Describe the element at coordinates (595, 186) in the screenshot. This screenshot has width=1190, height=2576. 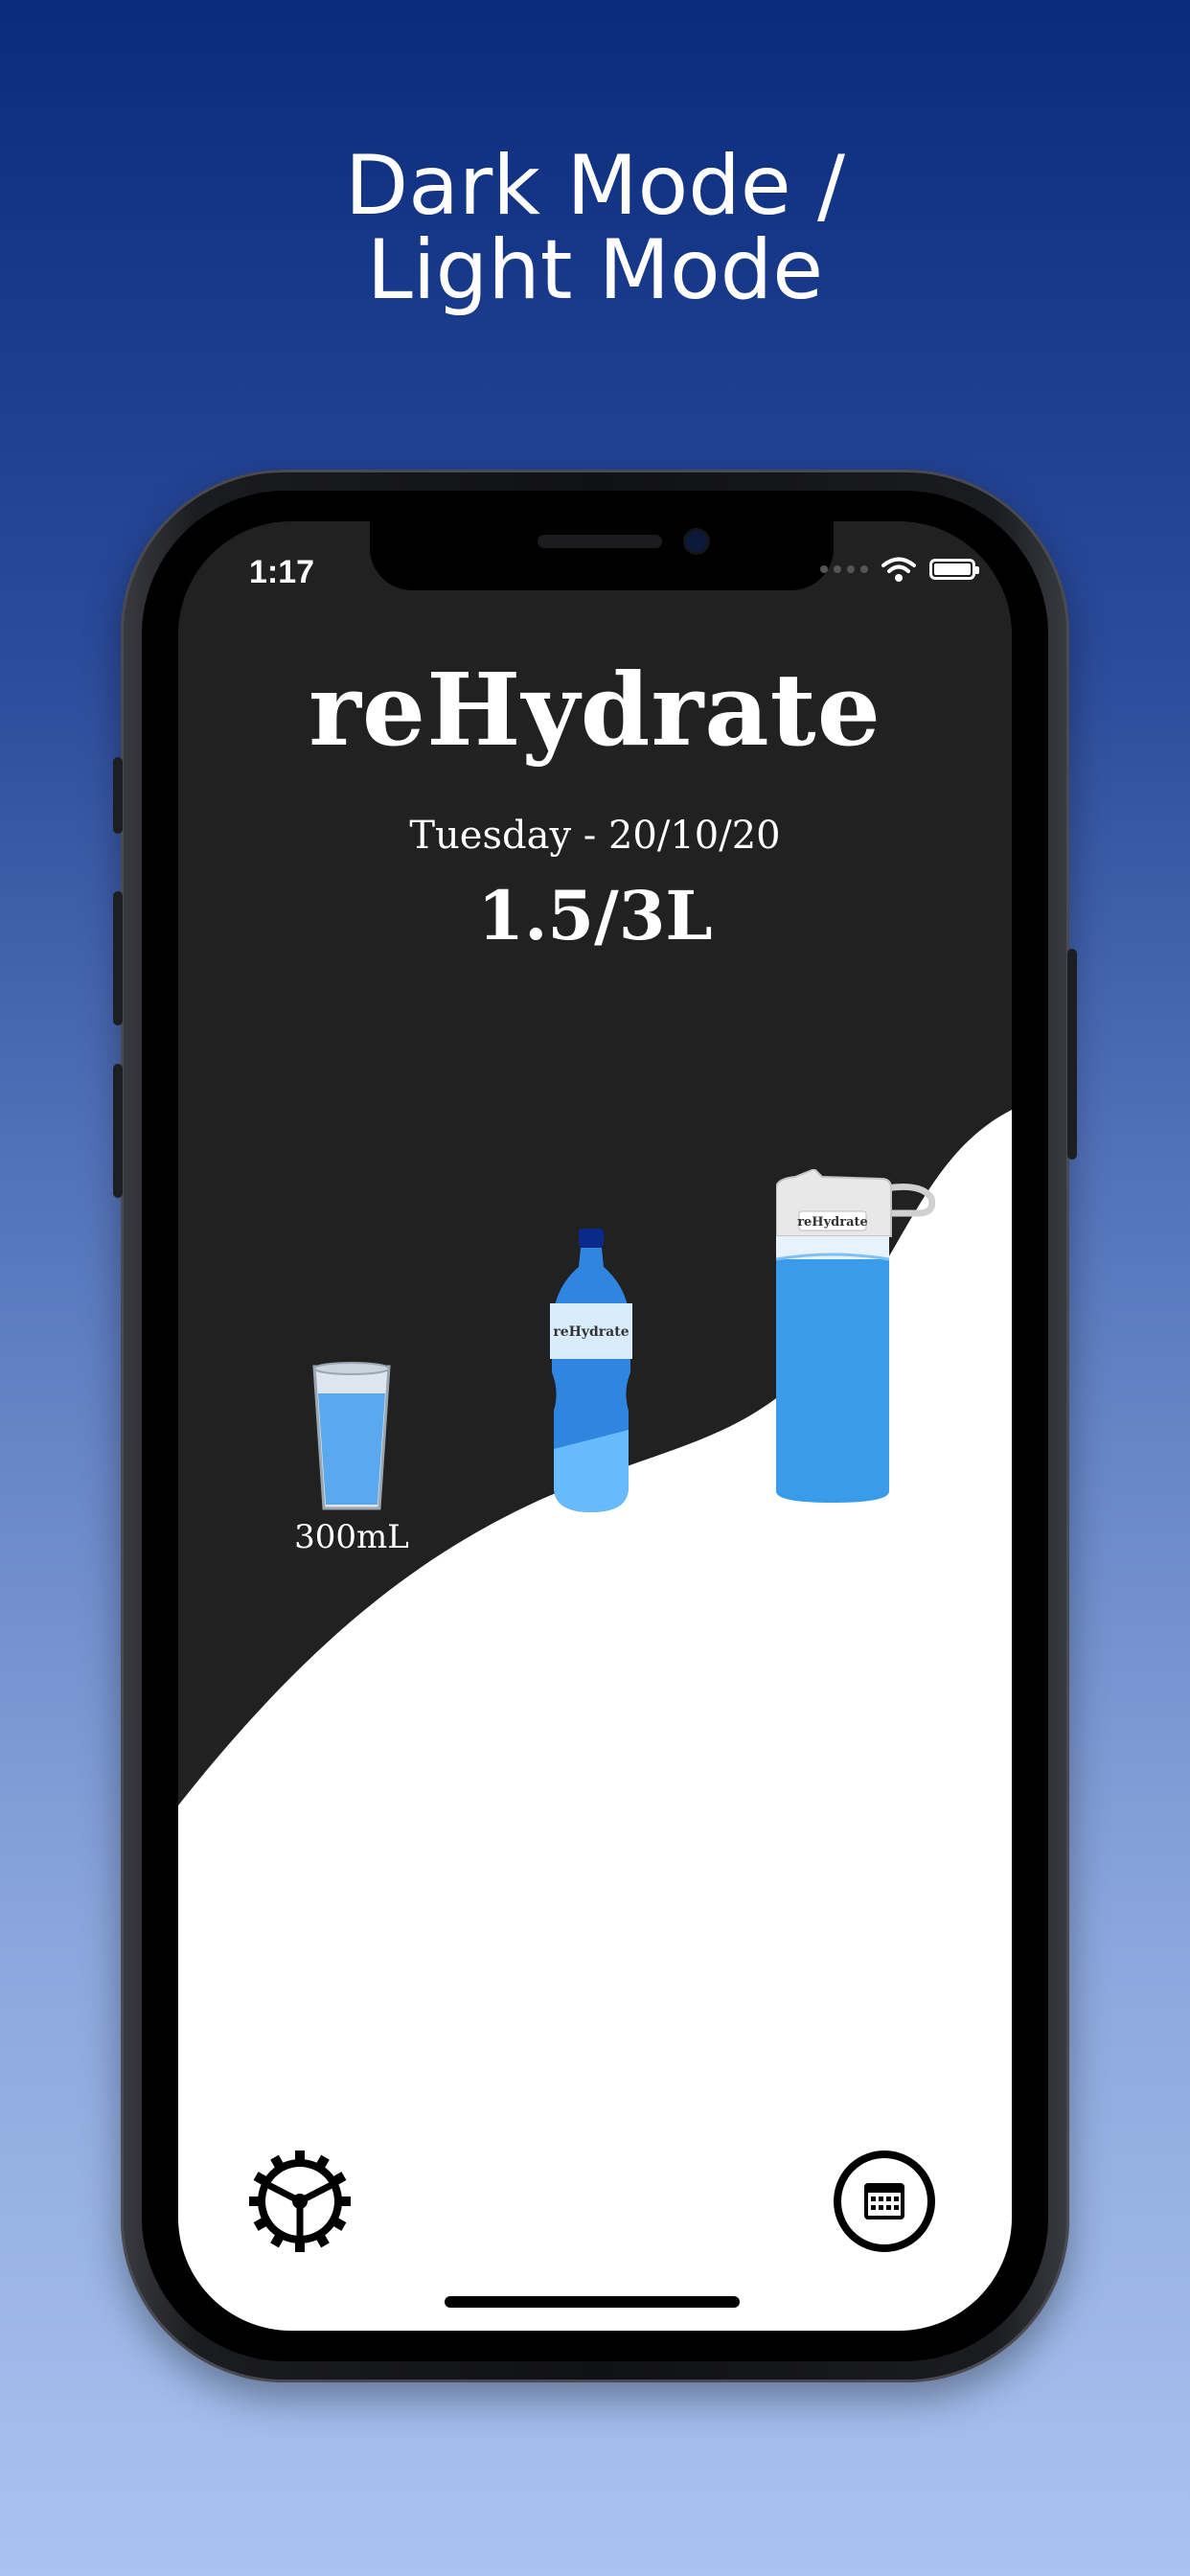
I see `headline-line-1: Dark Mode /` at that location.